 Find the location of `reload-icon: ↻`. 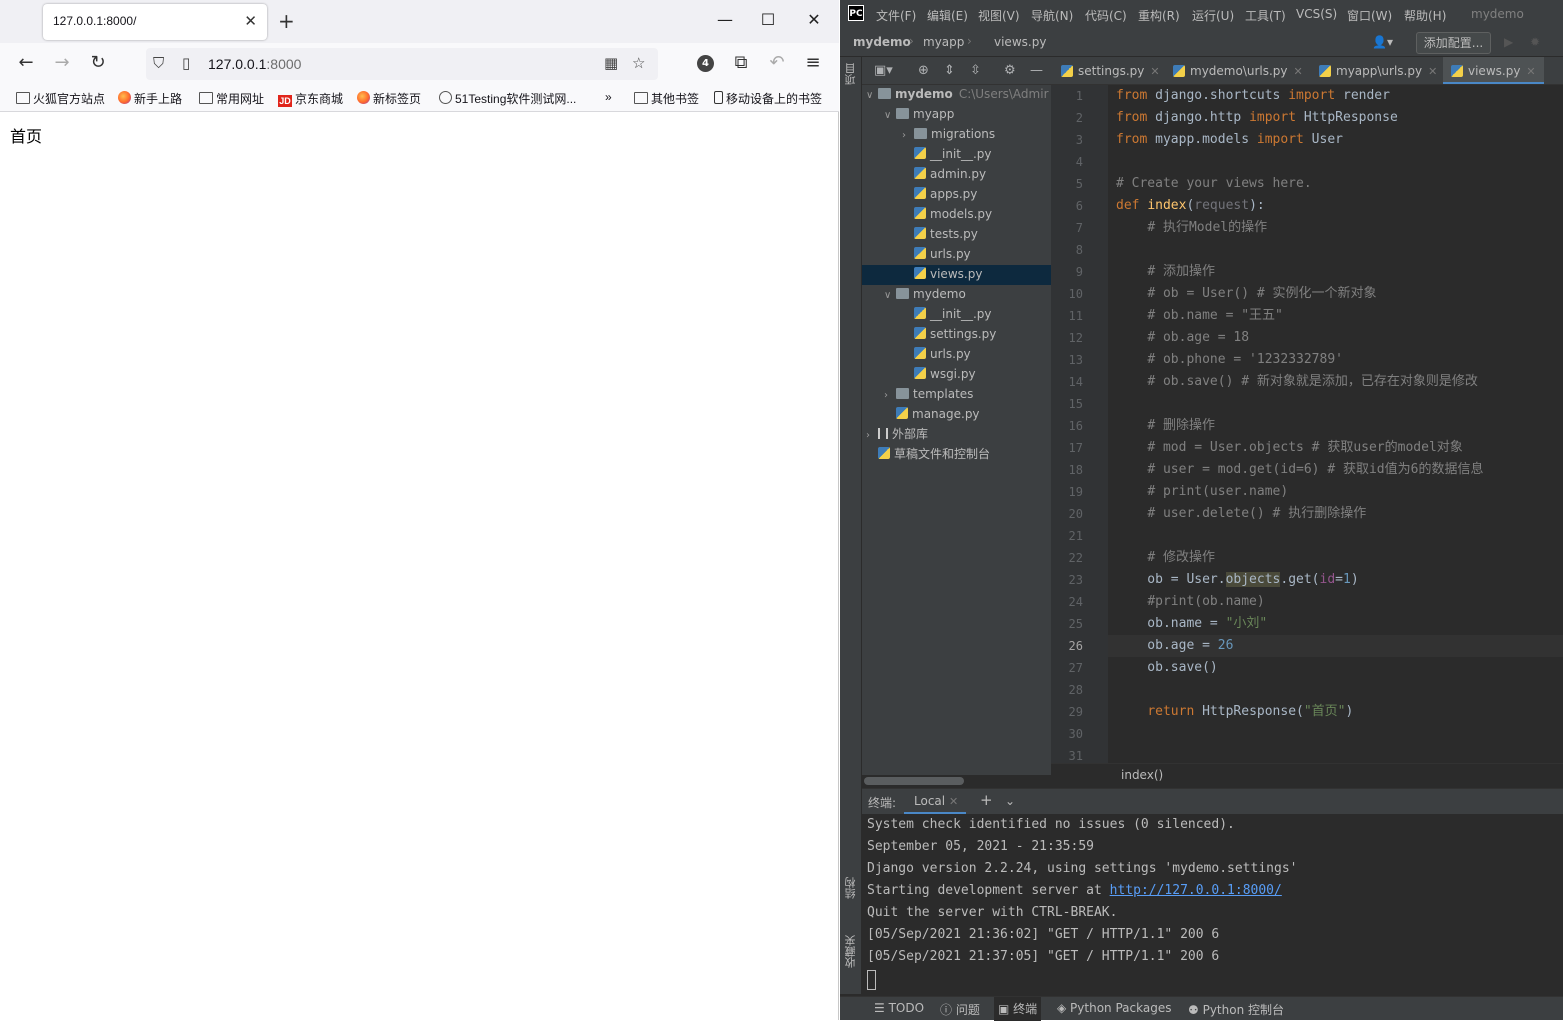

reload-icon: ↻ is located at coordinates (98, 63).